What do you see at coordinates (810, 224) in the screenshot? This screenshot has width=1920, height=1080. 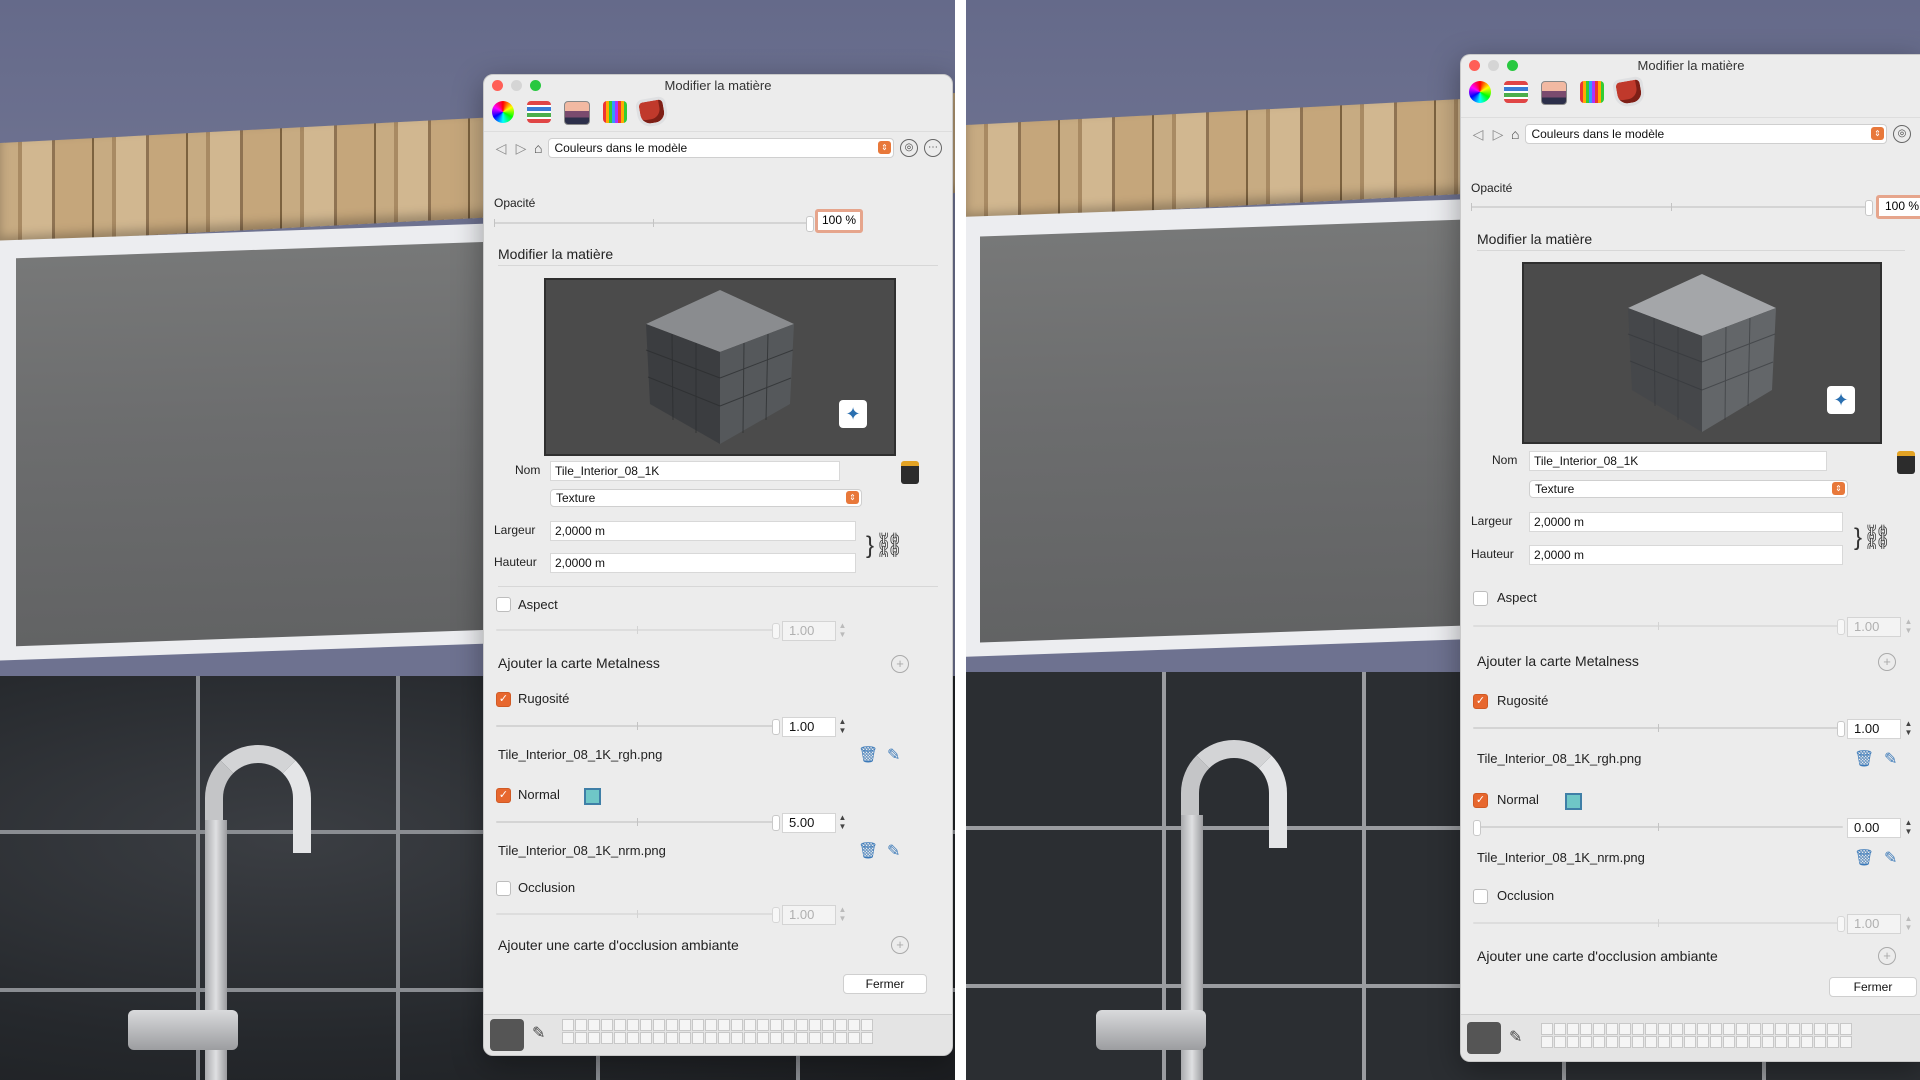 I see `opacity-slider-knob` at bounding box center [810, 224].